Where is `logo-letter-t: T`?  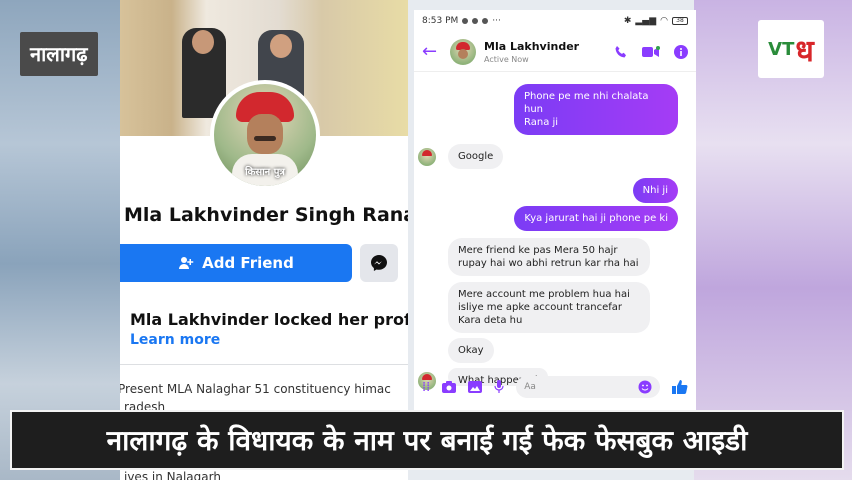
logo-letter-t: T is located at coordinates (788, 49).